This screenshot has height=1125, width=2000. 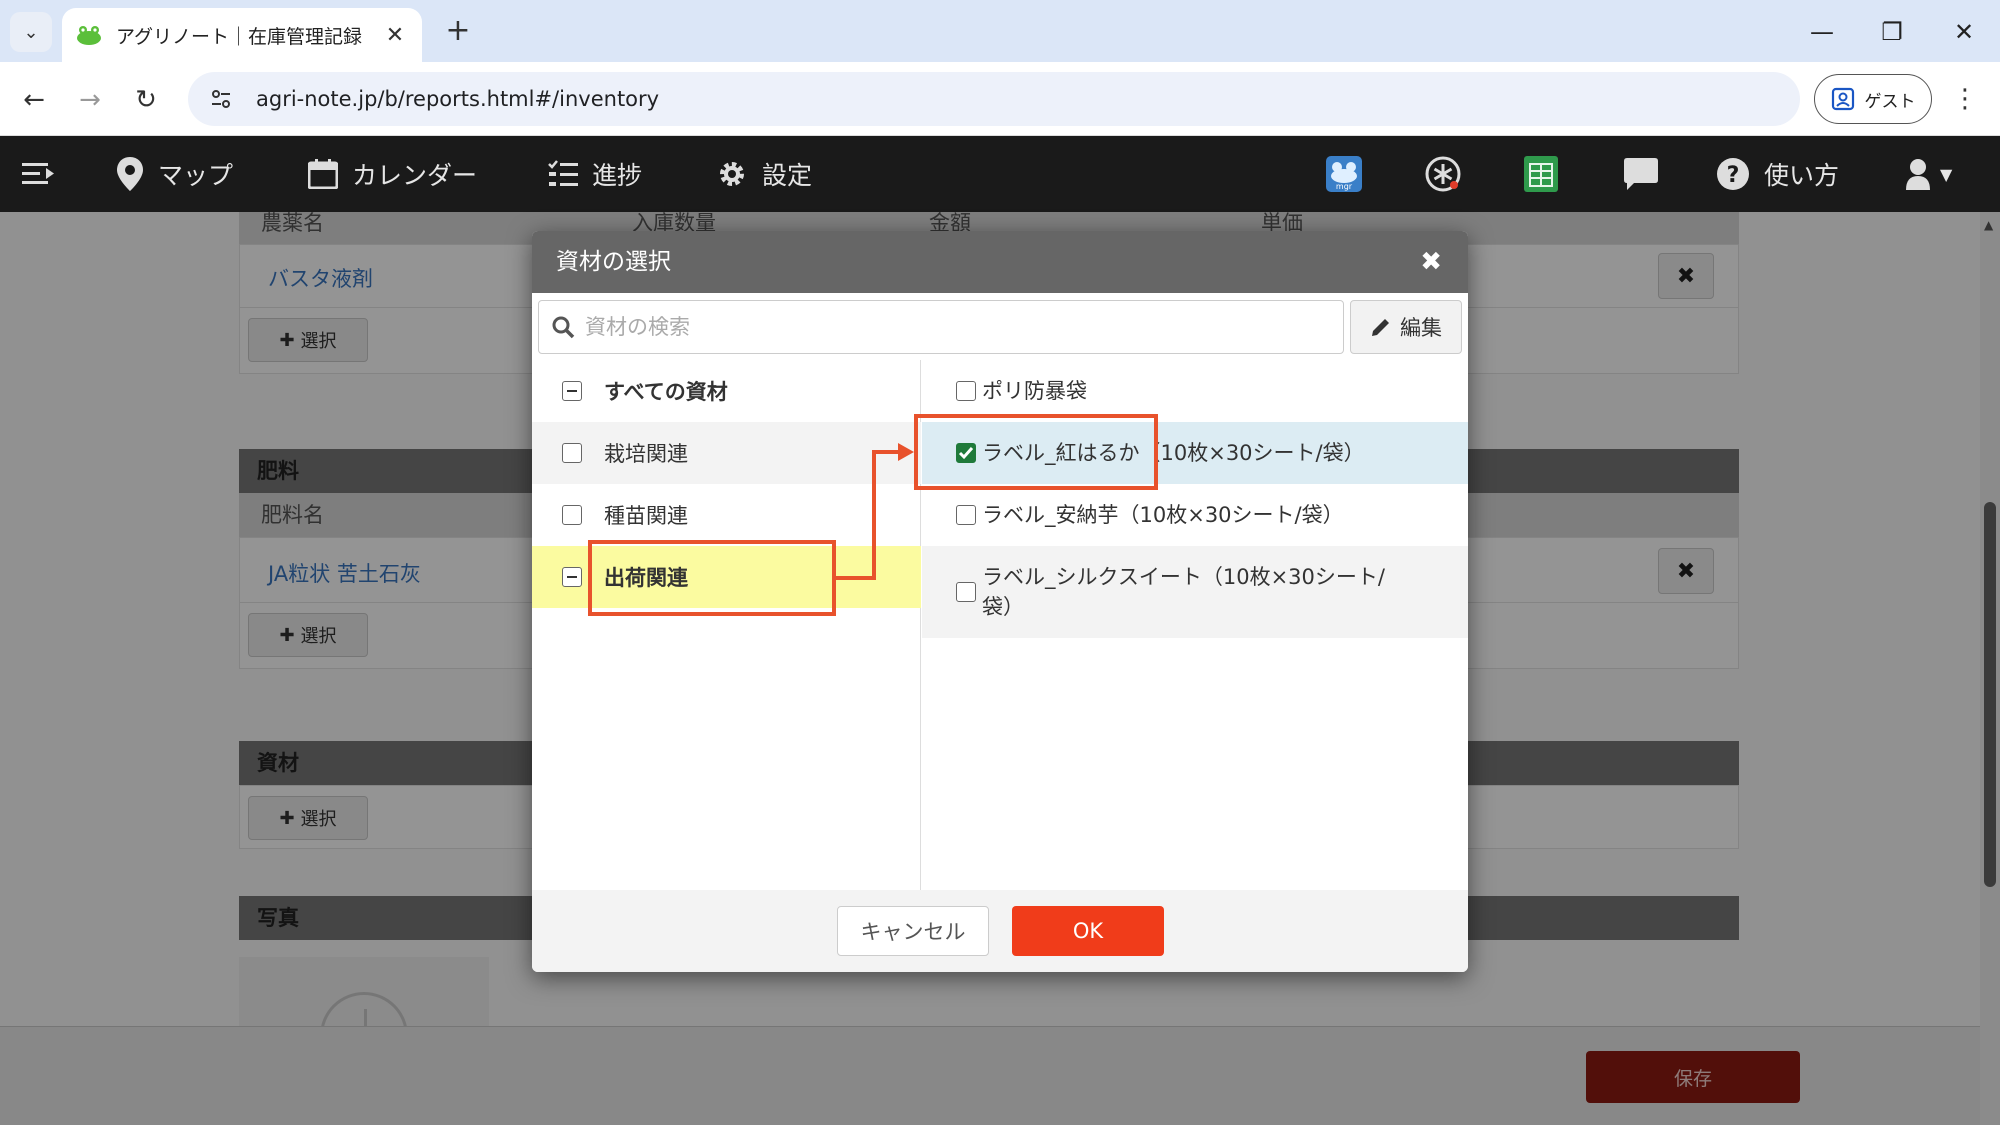 I want to click on material-search-input, so click(x=935, y=327).